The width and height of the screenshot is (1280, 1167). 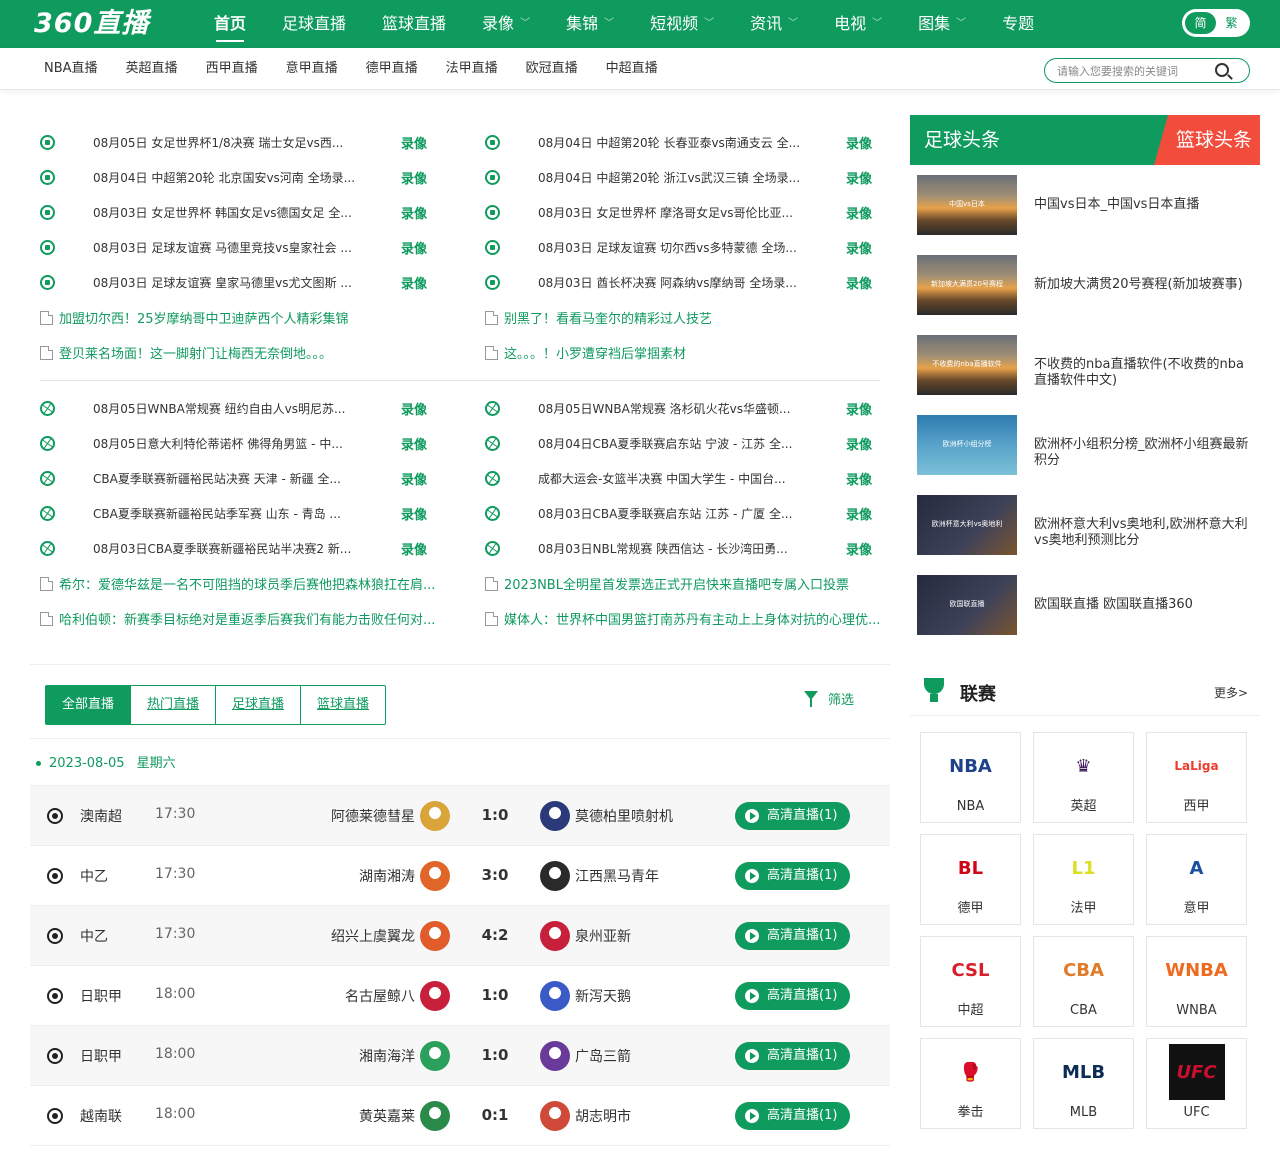 I want to click on headline-thumbnail: 不收费的nba直播软件, so click(x=967, y=365).